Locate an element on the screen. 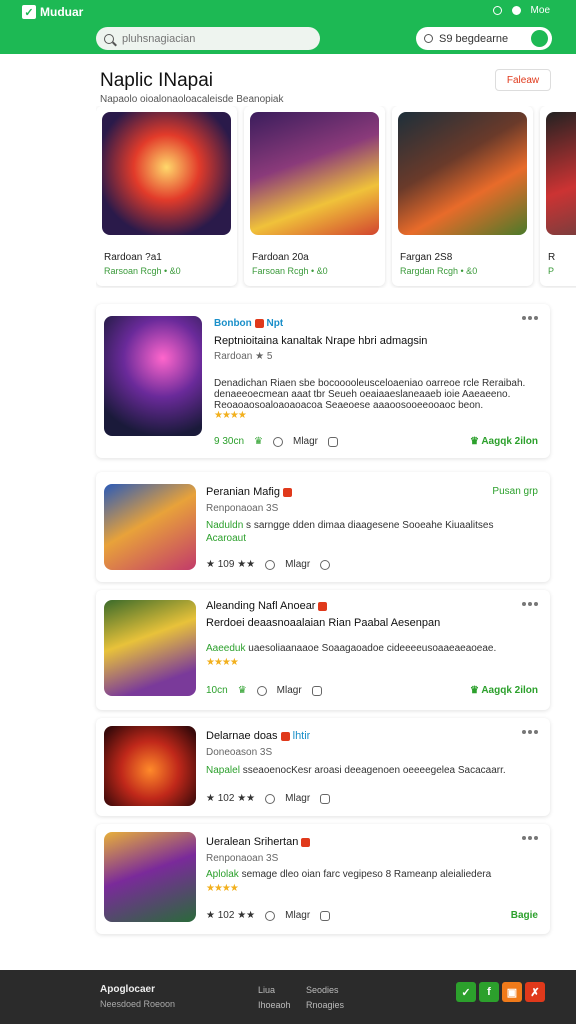 This screenshot has height=1024, width=576. featured-card: Rardoan ?a1 Rarsoan Rcgh • &0 is located at coordinates (166, 196).